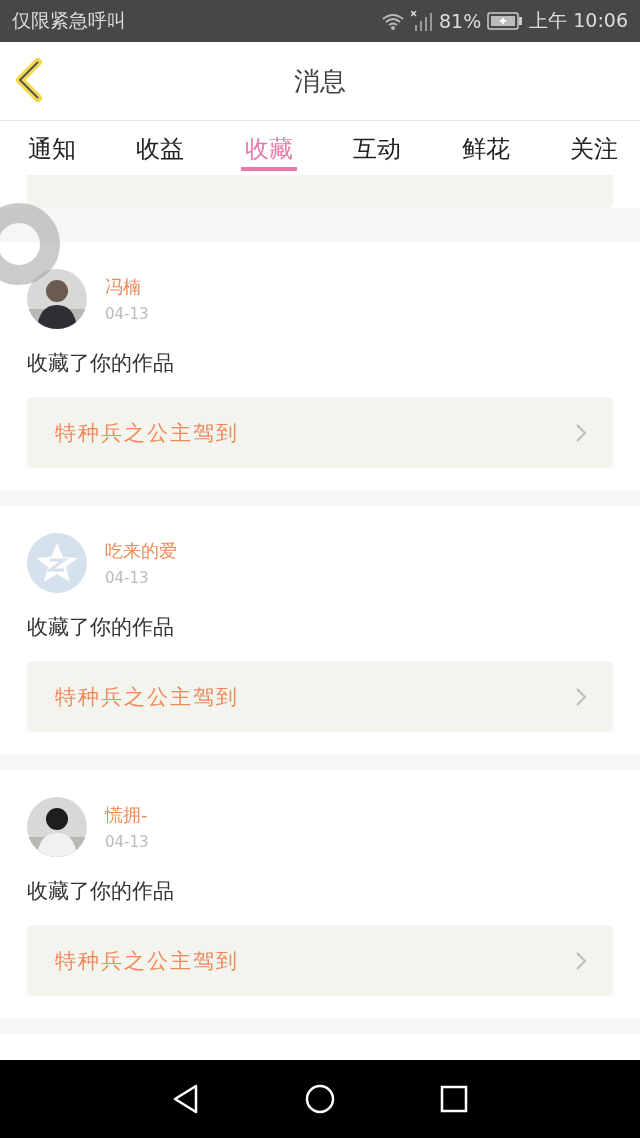 Image resolution: width=640 pixels, height=1138 pixels. Describe the element at coordinates (268, 146) in the screenshot. I see `tab: 收藏` at that location.